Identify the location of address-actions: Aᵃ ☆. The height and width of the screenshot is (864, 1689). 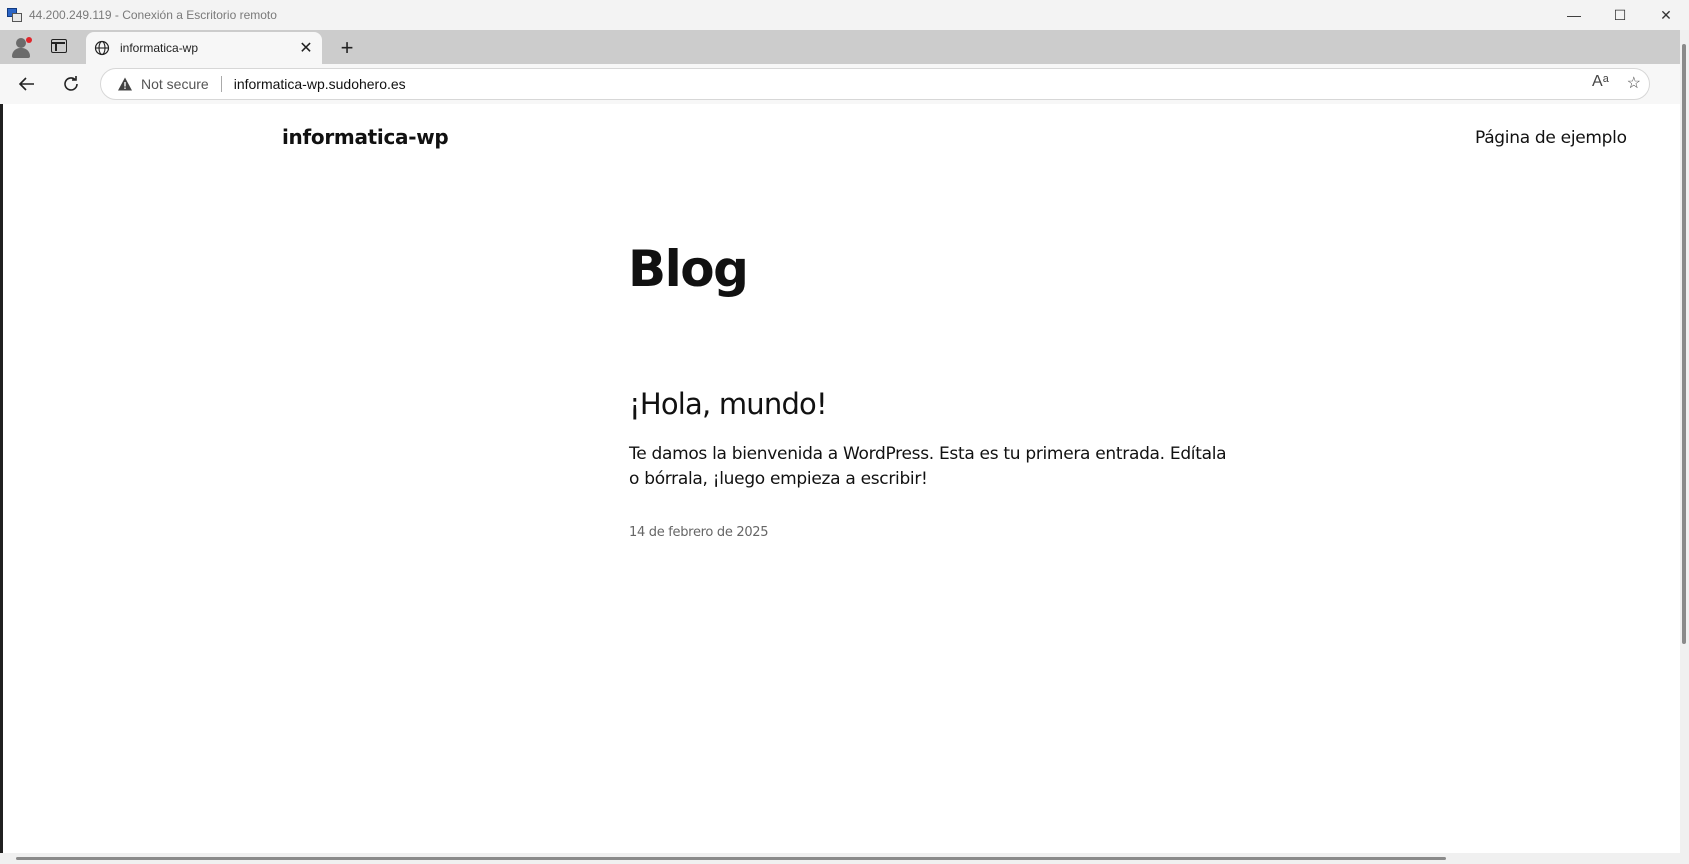
(1616, 83).